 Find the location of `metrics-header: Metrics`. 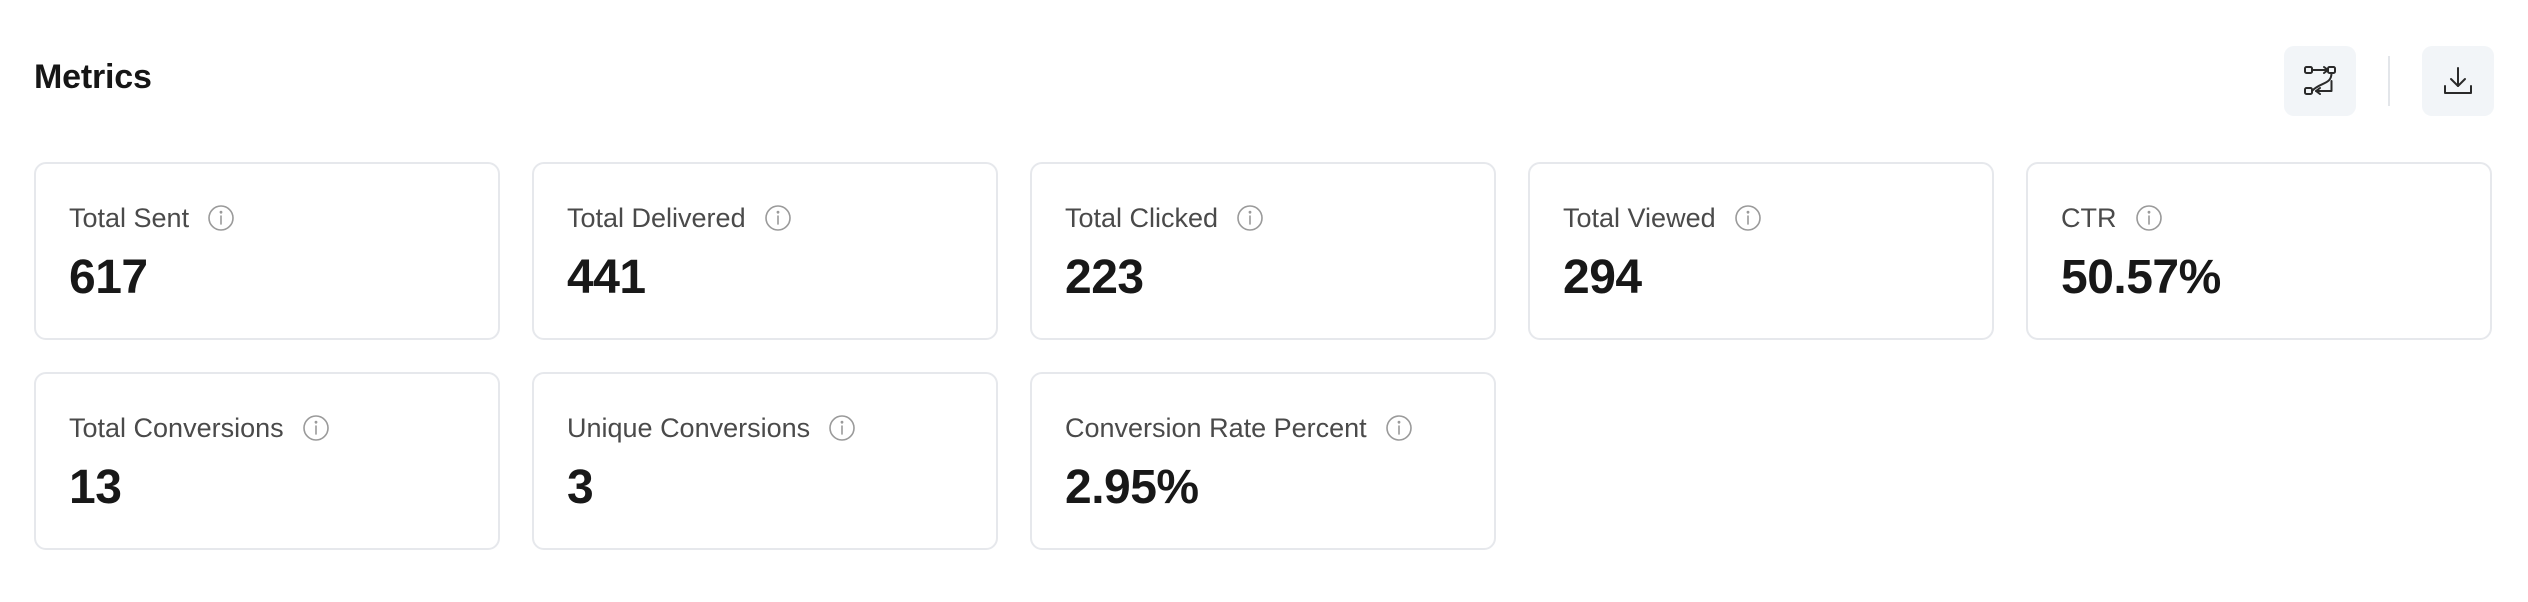

metrics-header: Metrics is located at coordinates (1264, 81).